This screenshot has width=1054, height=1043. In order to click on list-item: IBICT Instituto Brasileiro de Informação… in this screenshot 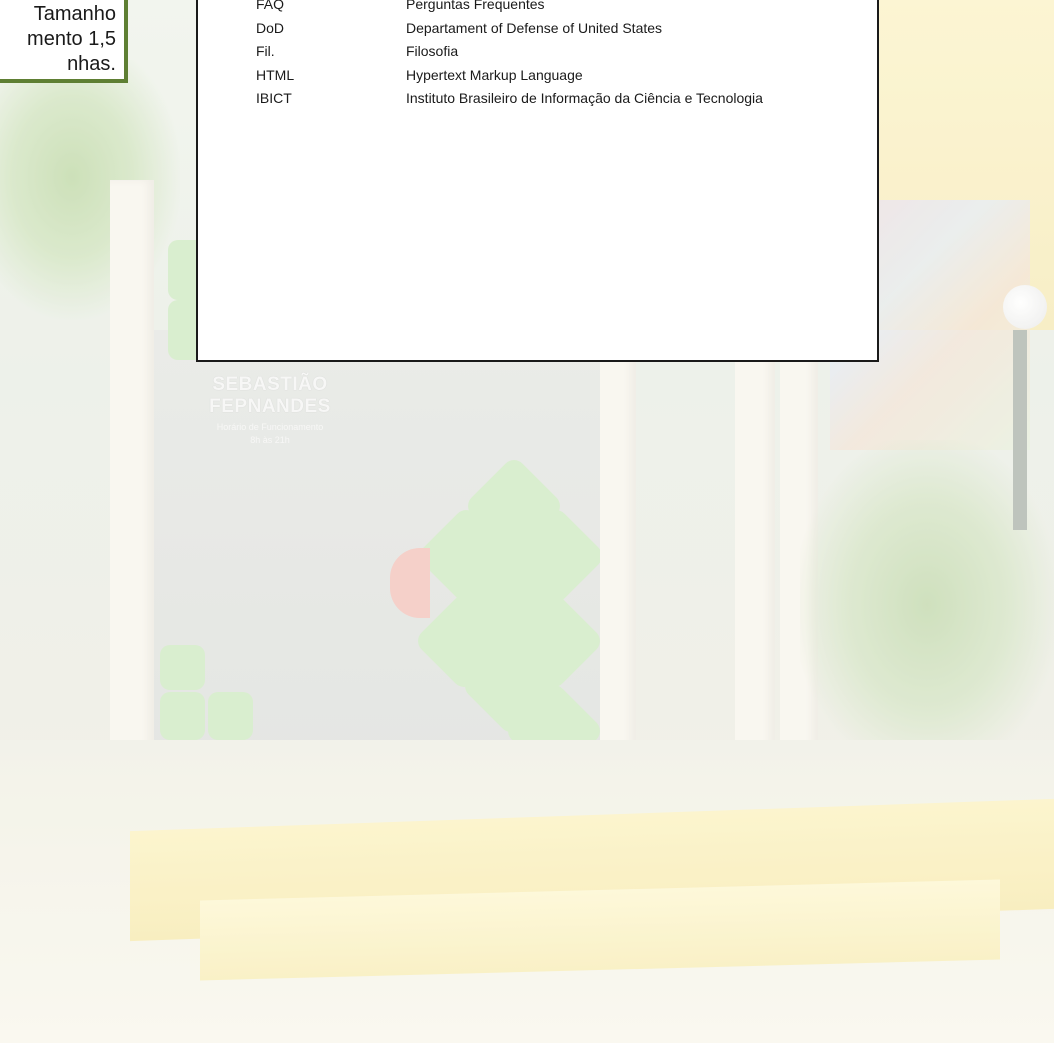, I will do `click(509, 102)`.